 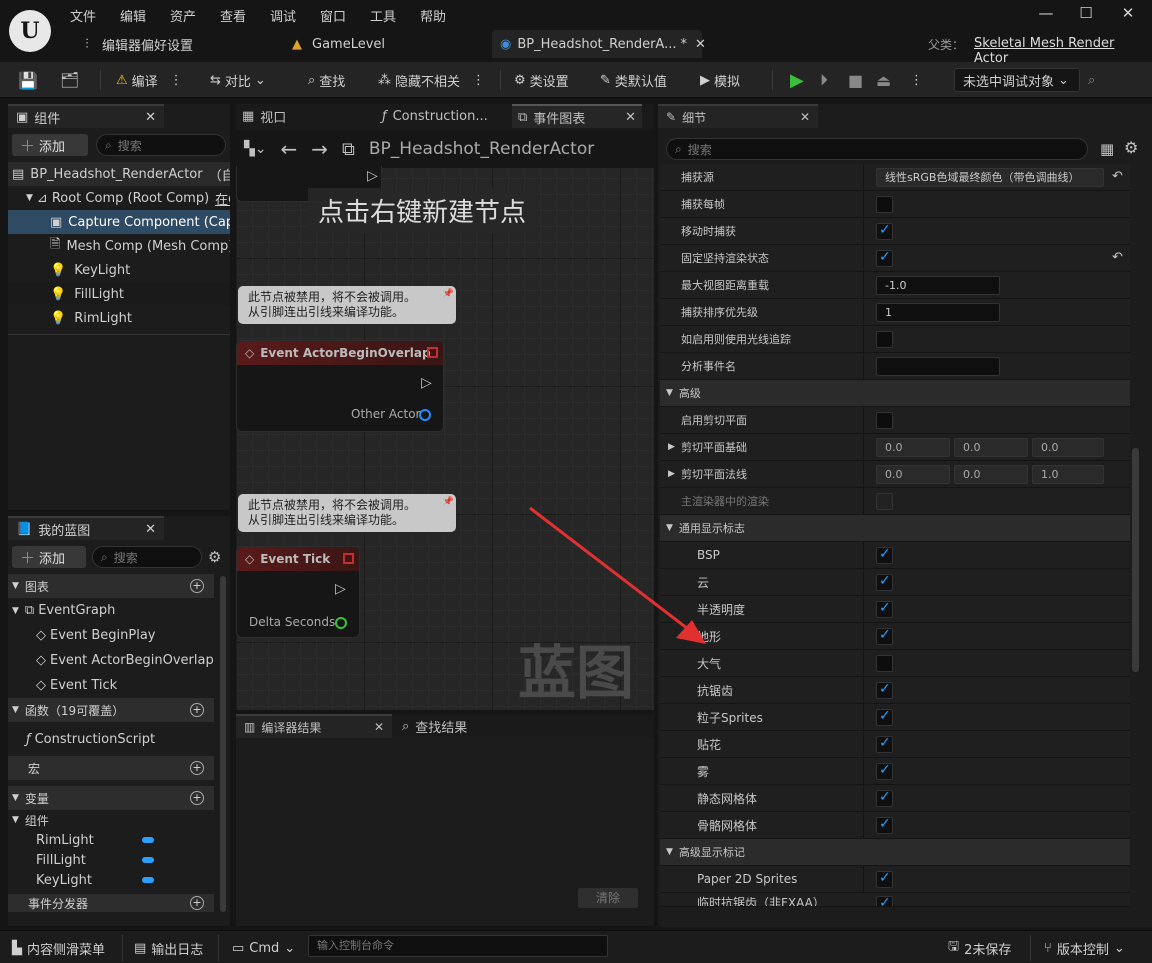 What do you see at coordinates (938, 366) in the screenshot?
I see `profiling-event-name-input` at bounding box center [938, 366].